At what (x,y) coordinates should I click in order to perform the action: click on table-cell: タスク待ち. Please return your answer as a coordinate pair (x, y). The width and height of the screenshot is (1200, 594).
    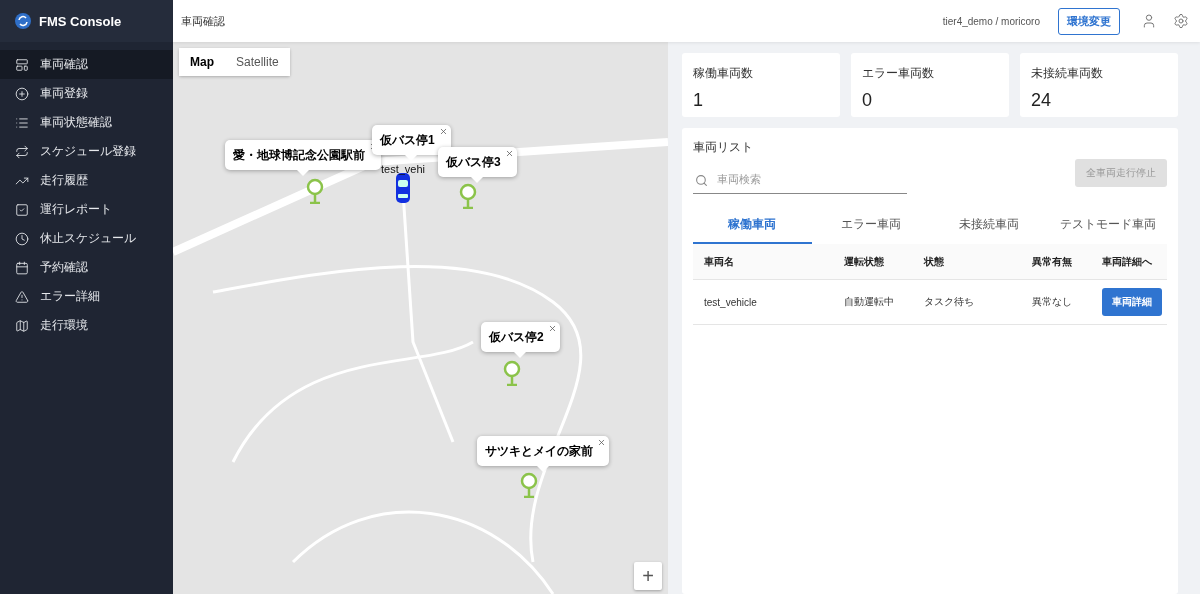
    Looking at the image, I should click on (967, 302).